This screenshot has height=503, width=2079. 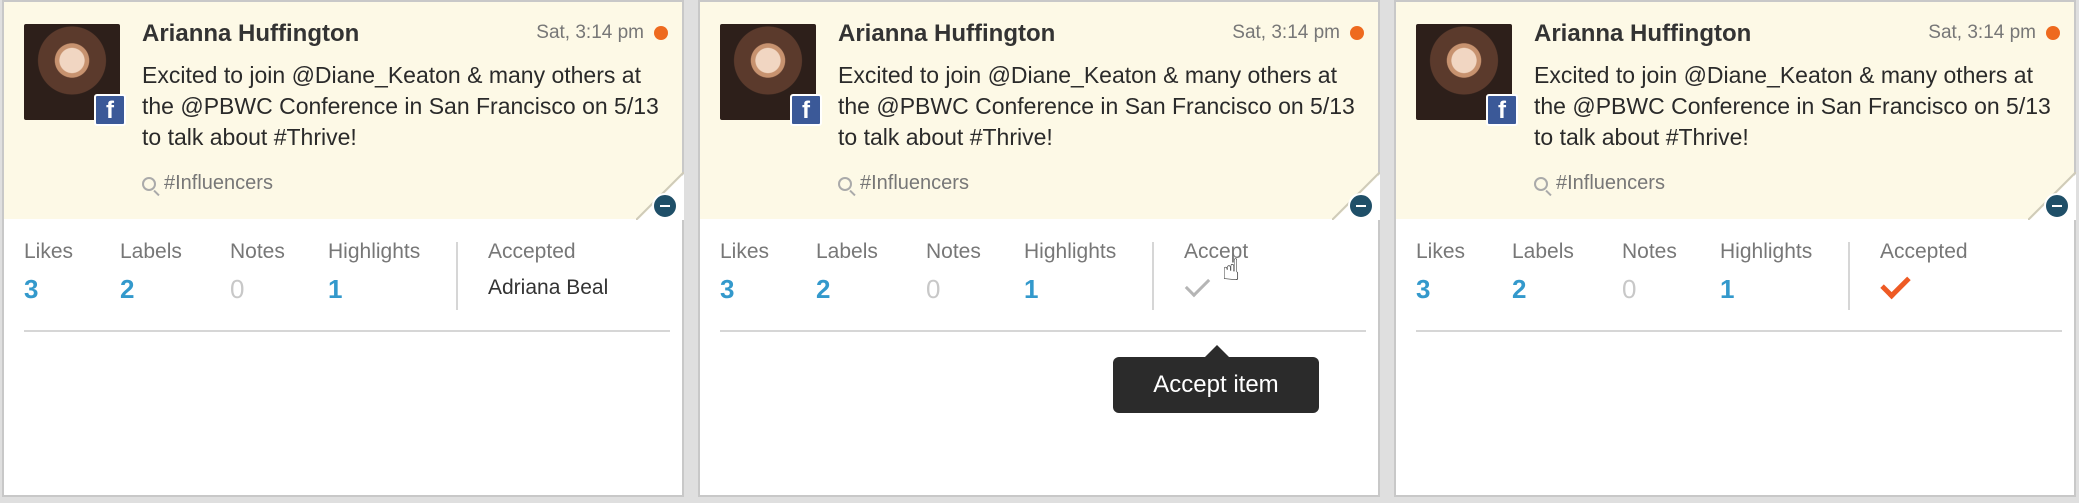 I want to click on accepted-by: Adriana Beal, so click(x=548, y=287).